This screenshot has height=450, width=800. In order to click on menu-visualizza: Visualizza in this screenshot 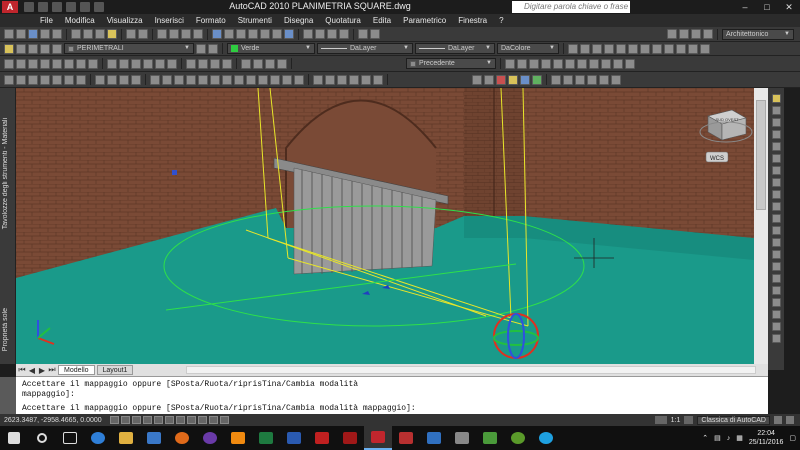, I will do `click(125, 20)`.